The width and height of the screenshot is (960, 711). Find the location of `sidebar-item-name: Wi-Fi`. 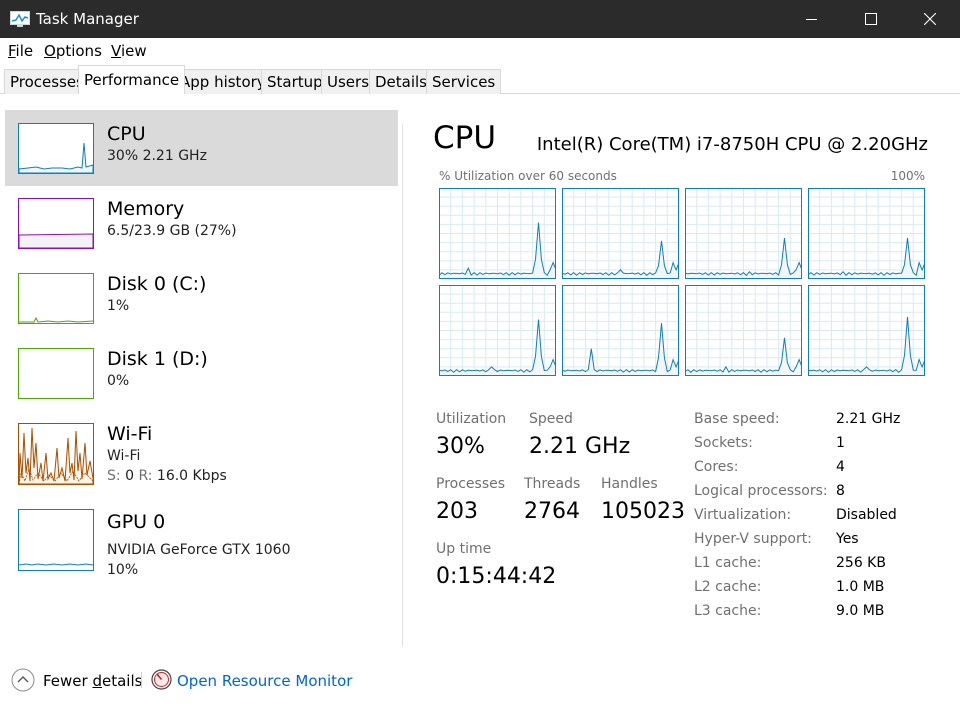

sidebar-item-name: Wi-Fi is located at coordinates (130, 434).